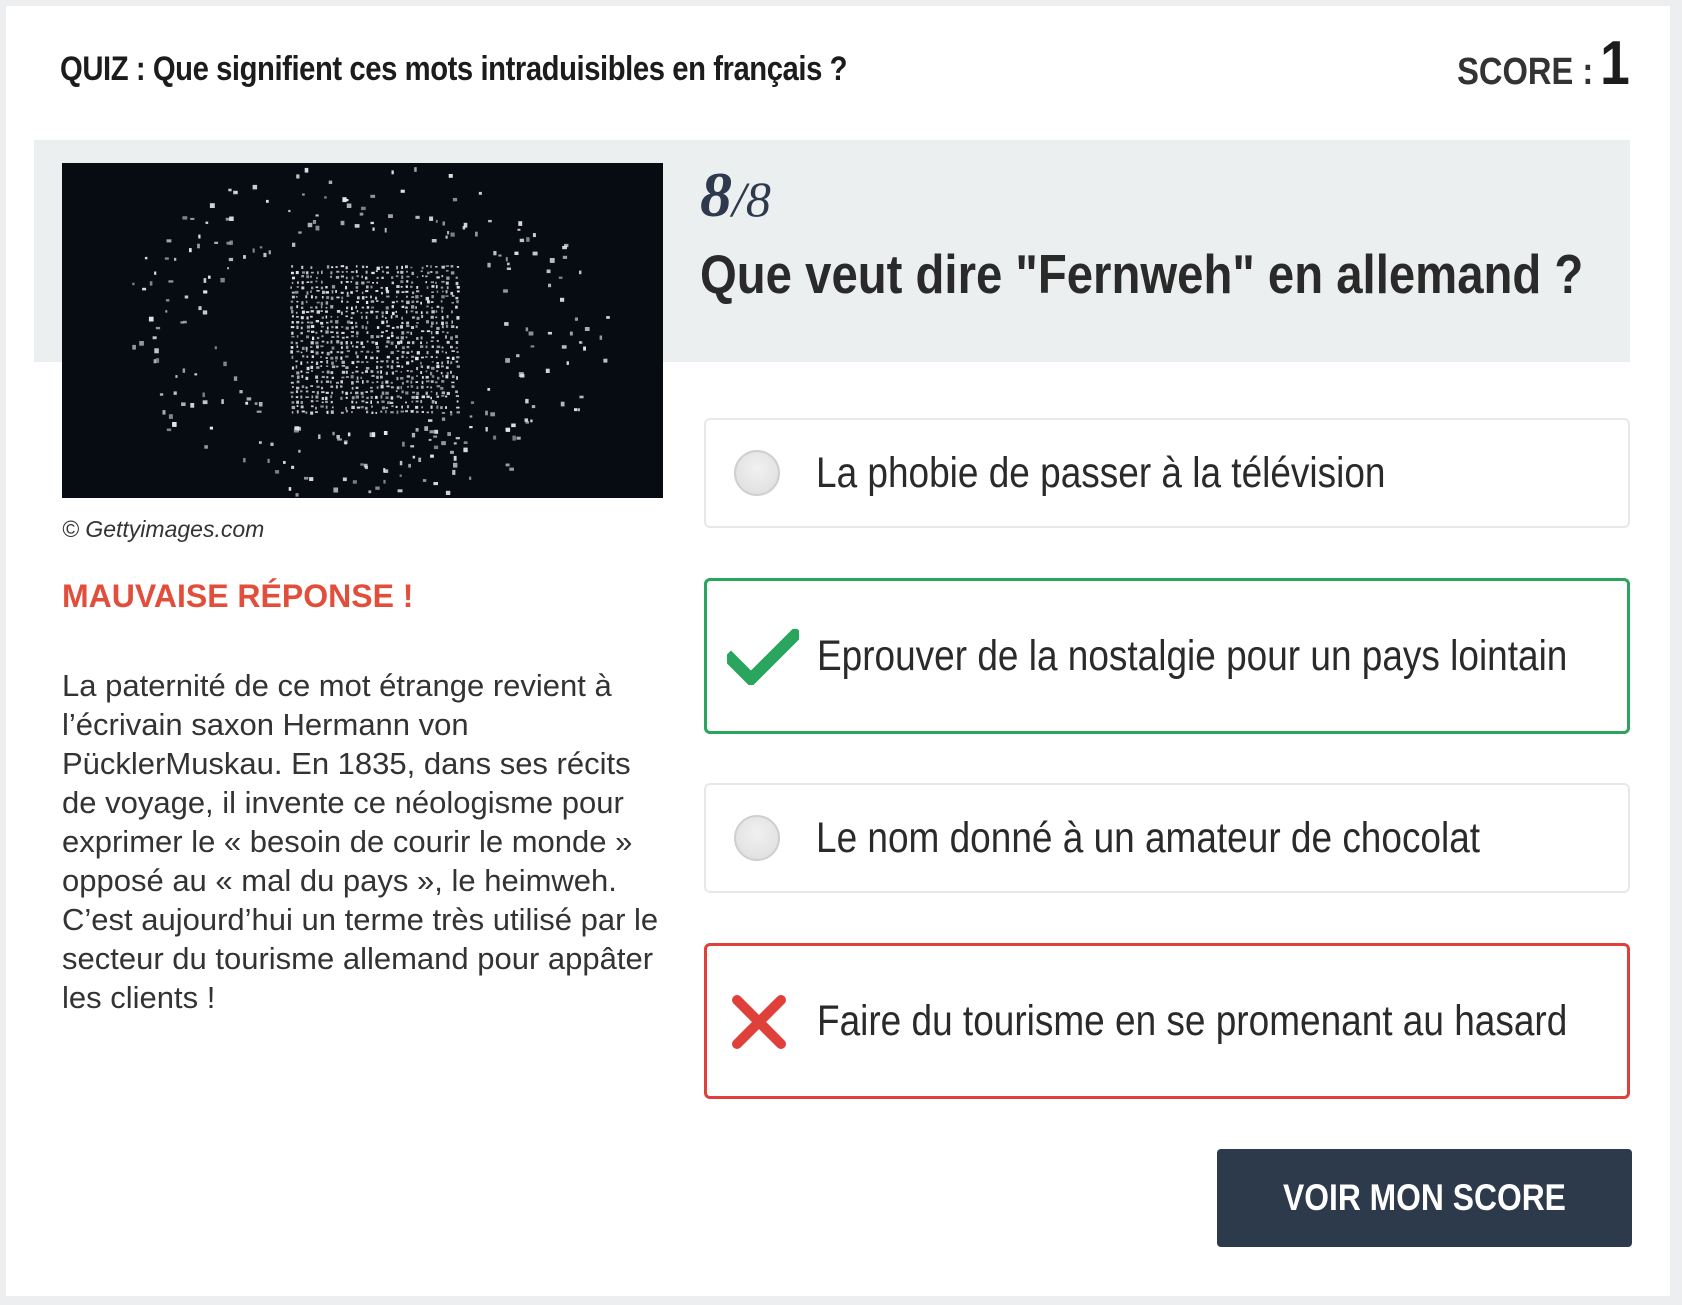  I want to click on answer-option-3: Le nom donné à un amateur de chocolat, so click(1167, 838).